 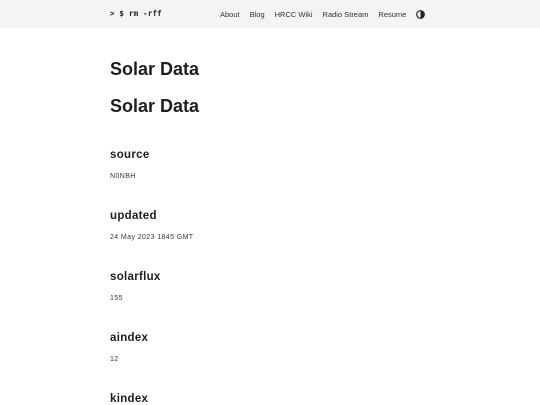 I want to click on field-label-kindex: kindex, so click(x=129, y=399).